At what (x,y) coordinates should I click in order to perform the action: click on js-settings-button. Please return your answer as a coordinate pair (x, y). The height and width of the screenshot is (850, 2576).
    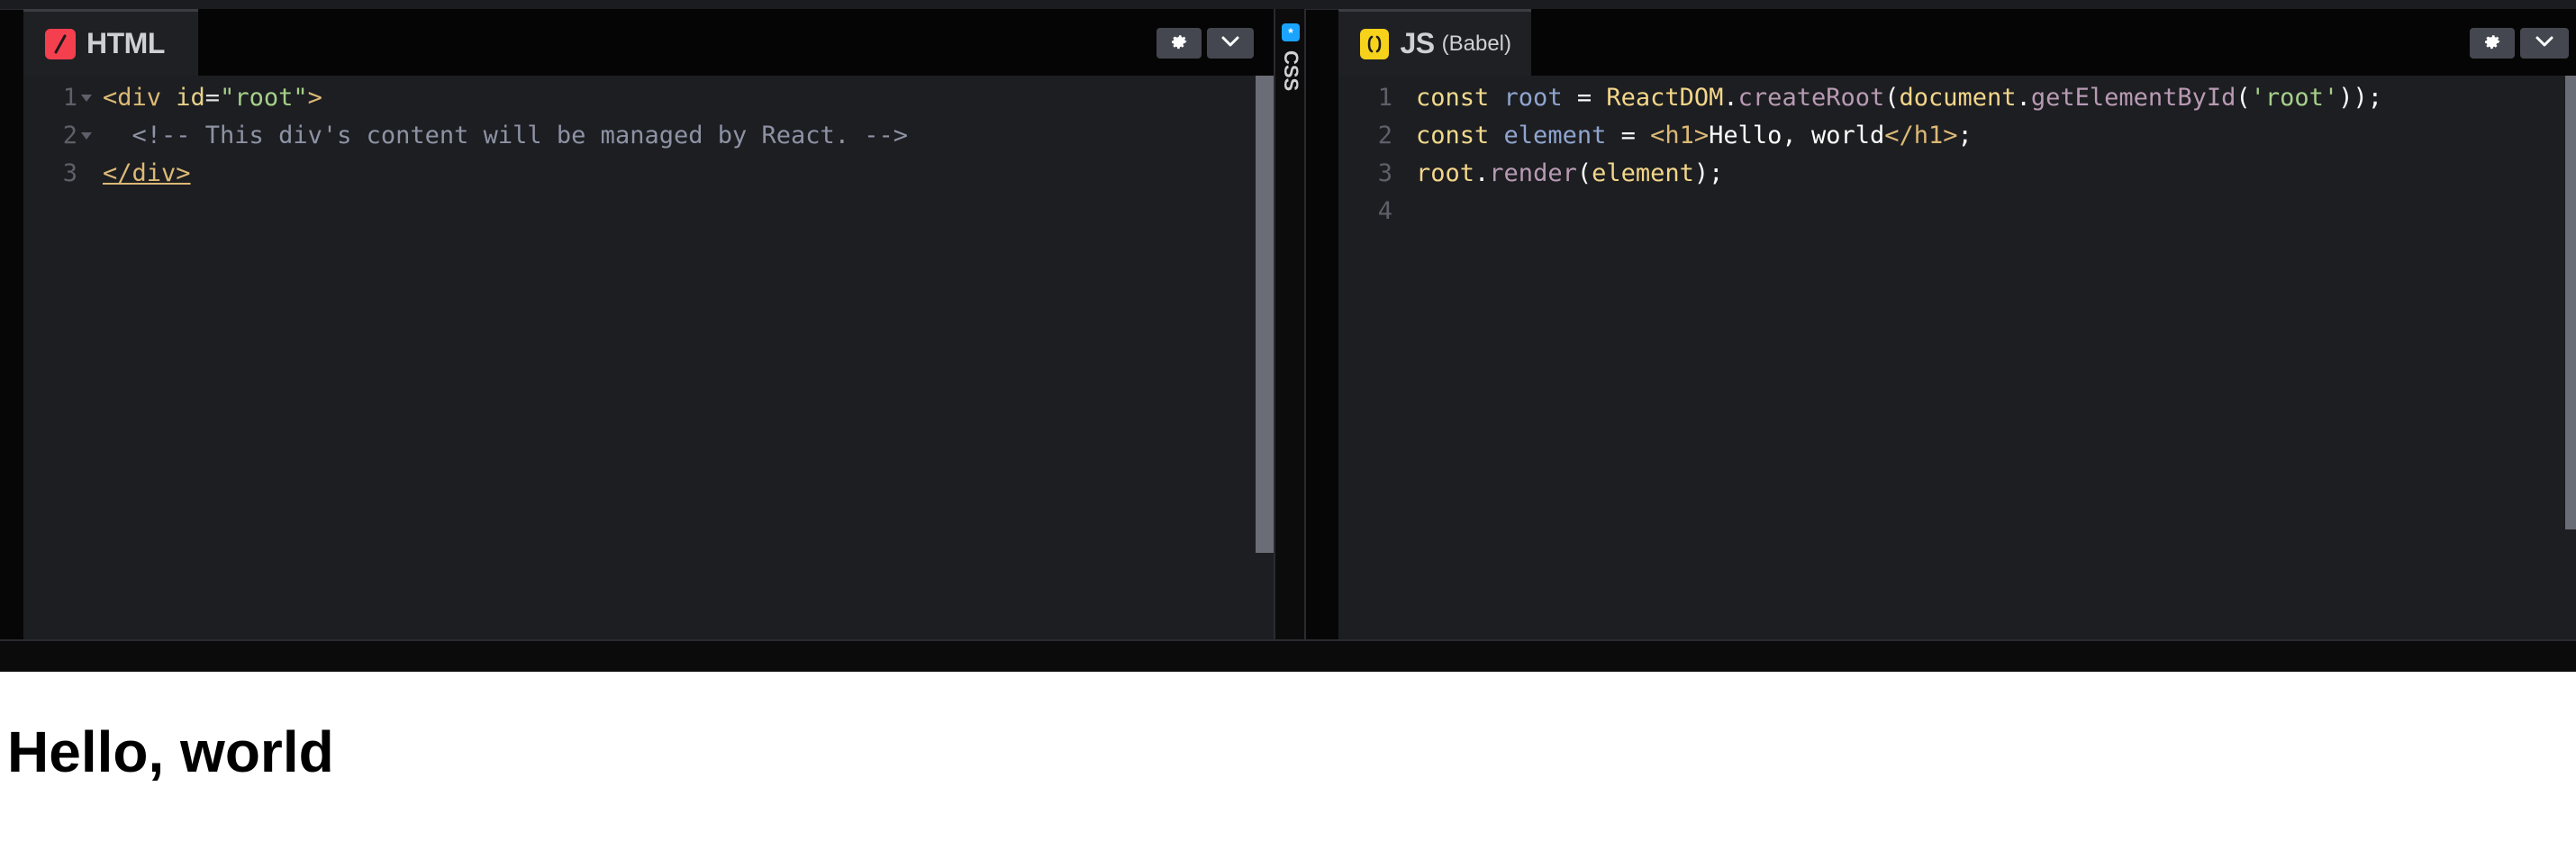
    Looking at the image, I should click on (2492, 44).